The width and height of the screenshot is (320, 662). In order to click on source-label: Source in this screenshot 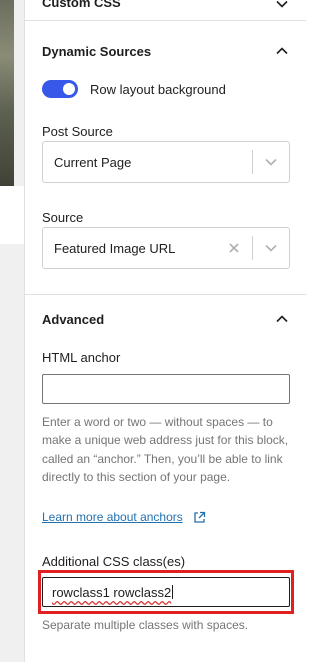, I will do `click(63, 217)`.